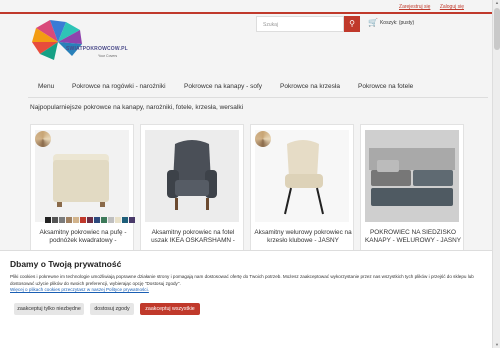 This screenshot has height=348, width=500. I want to click on armchair-image, so click(192, 176).